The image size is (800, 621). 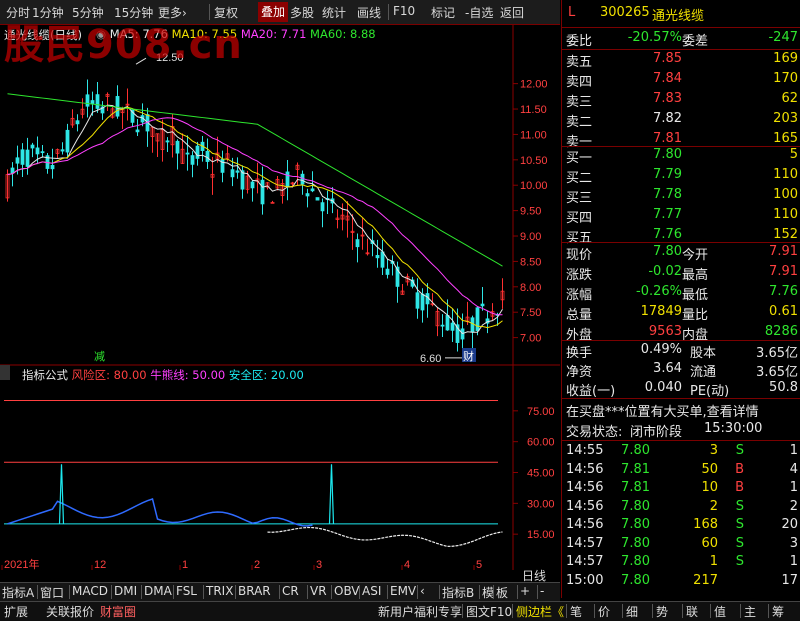 What do you see at coordinates (186, 591) in the screenshot?
I see `indicator-tab-5: FSL` at bounding box center [186, 591].